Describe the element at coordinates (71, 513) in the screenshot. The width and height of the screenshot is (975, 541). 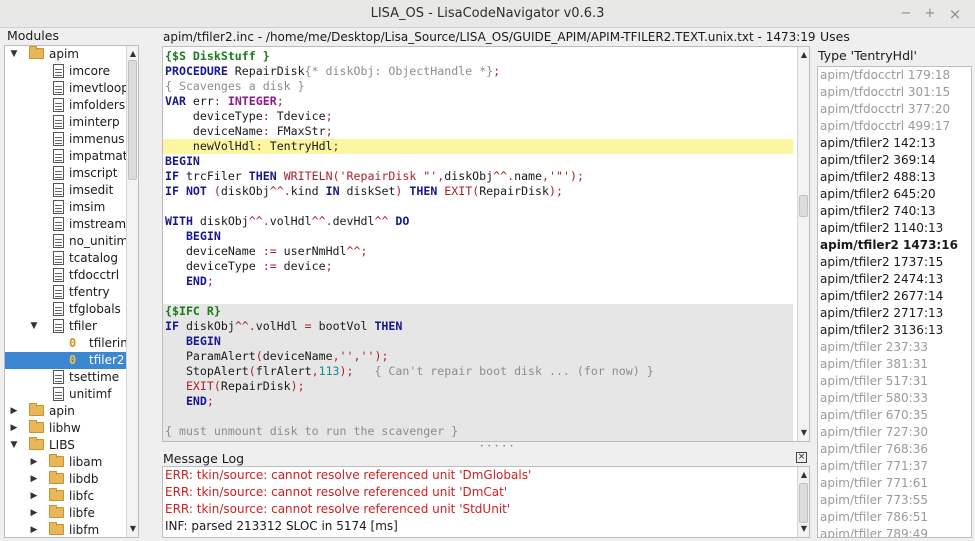
I see `tree-item-libfe: ▶ libfe` at that location.